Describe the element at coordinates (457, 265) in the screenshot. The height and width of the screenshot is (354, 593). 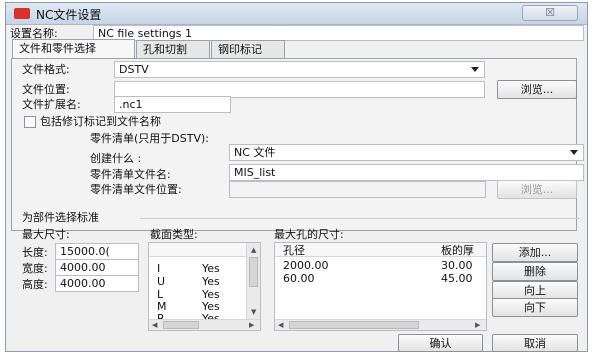
I see `hole-thickness: 30.00` at that location.